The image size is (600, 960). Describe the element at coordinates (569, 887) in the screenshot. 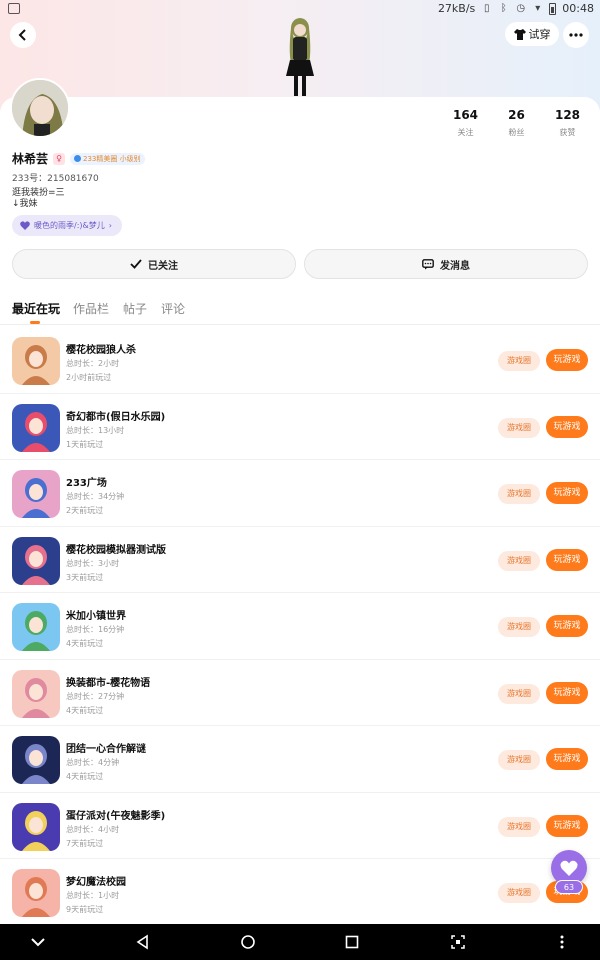

I see `floating-heart-count: 63` at that location.